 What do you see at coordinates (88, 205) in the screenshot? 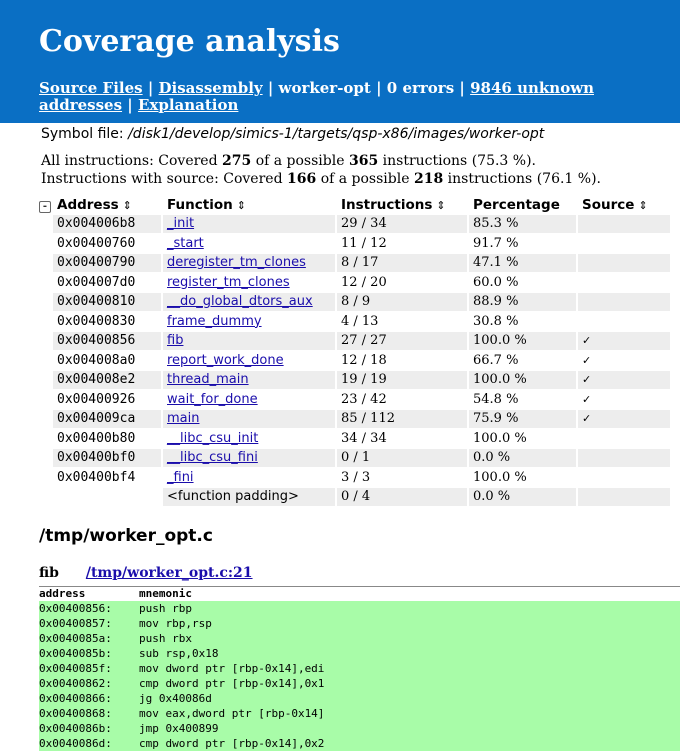
I see `header-label: Address` at bounding box center [88, 205].